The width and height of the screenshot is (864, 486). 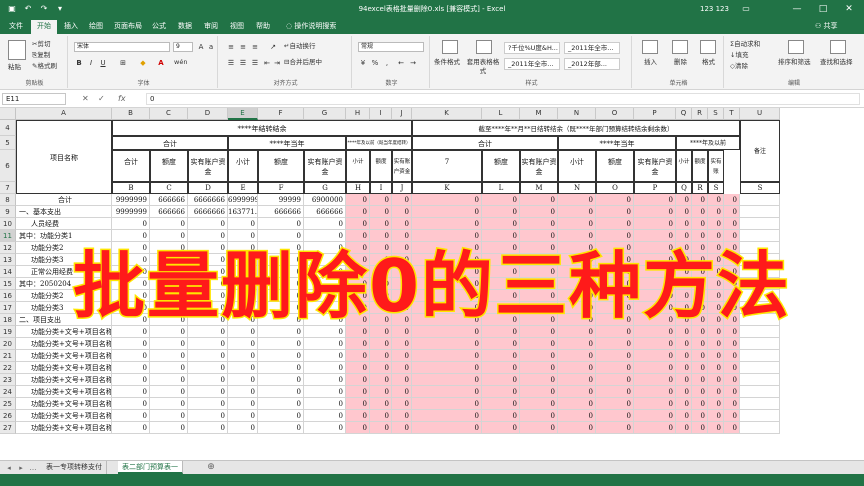 What do you see at coordinates (684, 114) in the screenshot?
I see `column-header-Q: Q` at bounding box center [684, 114].